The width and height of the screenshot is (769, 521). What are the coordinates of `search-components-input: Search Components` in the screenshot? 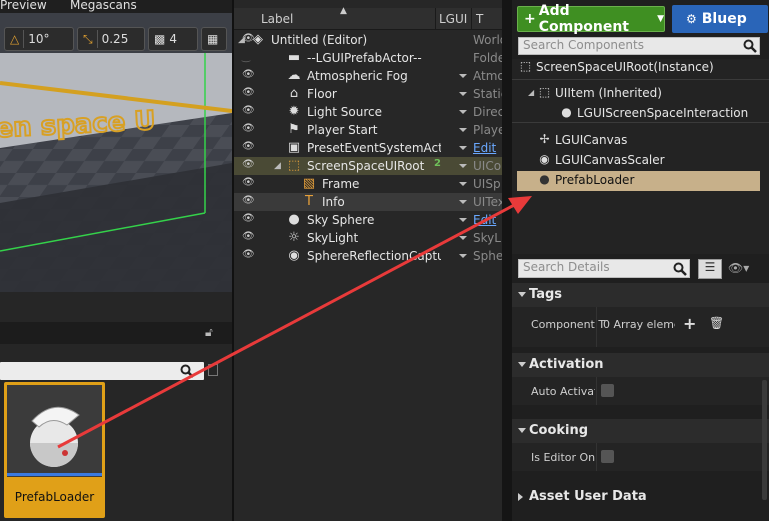 It's located at (639, 46).